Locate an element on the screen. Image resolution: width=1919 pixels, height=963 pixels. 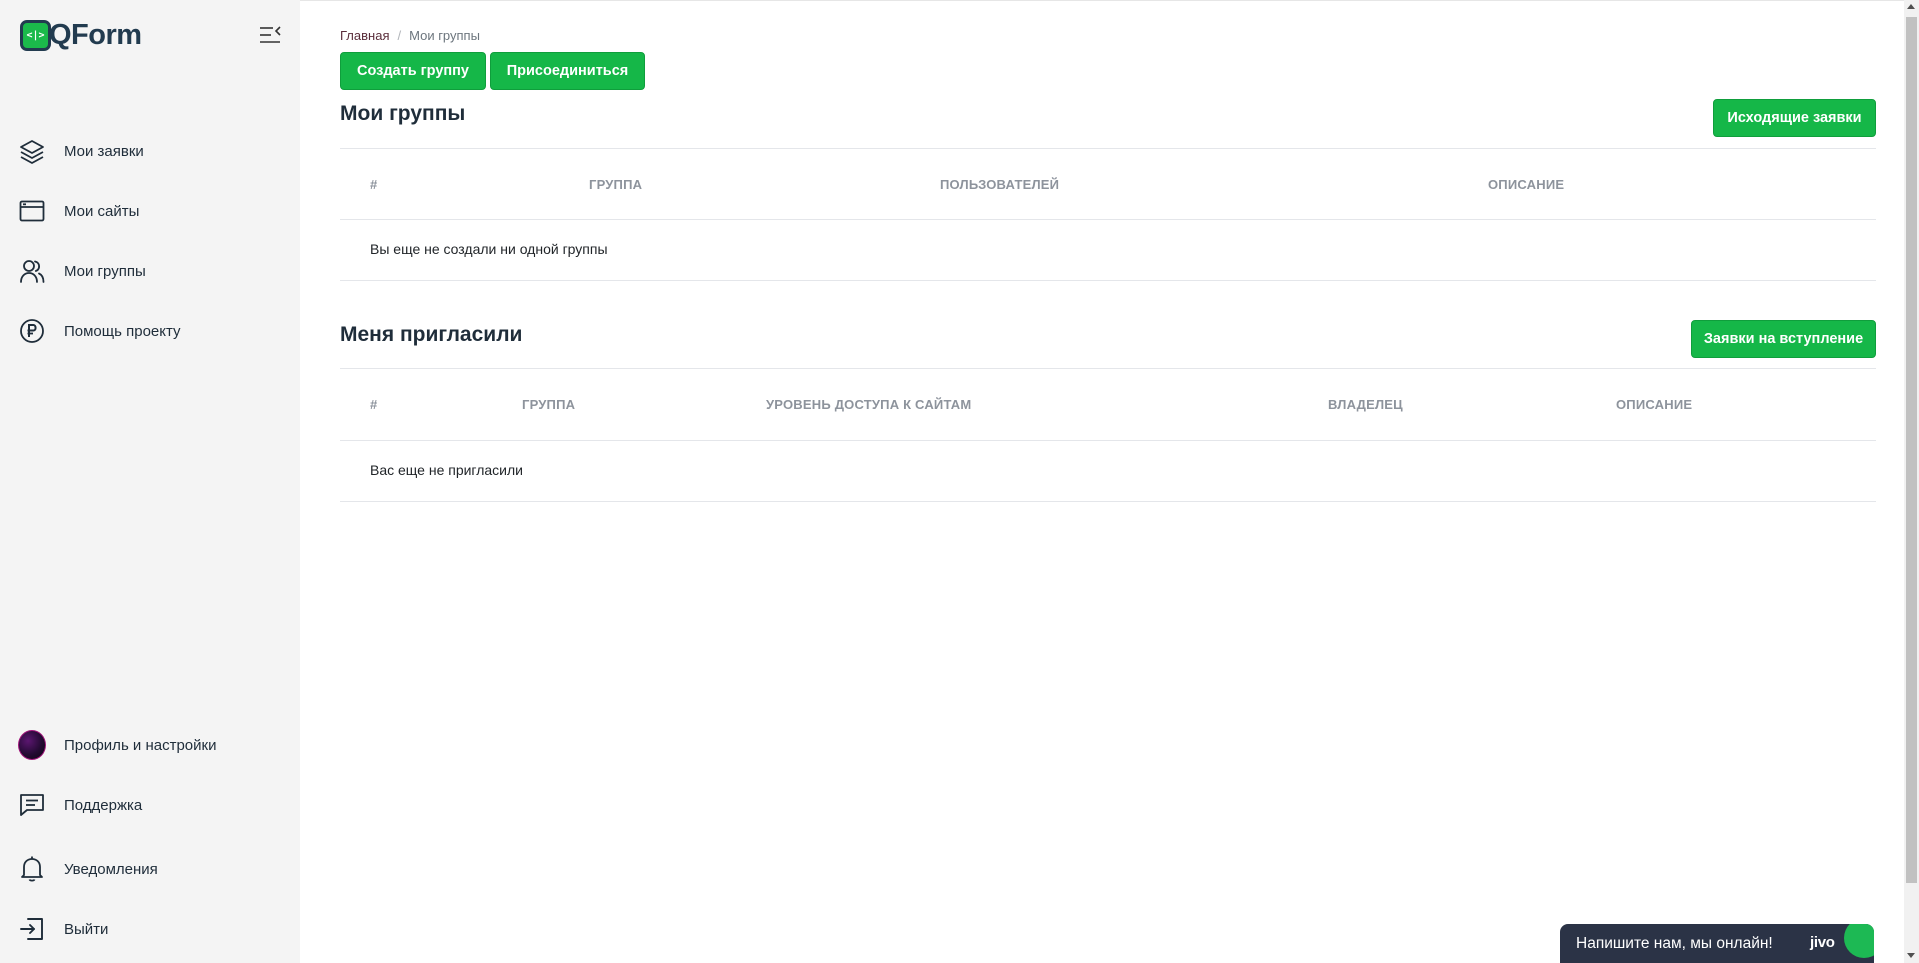
sidebar-item-support-project: Помощь проекту is located at coordinates (153, 331).